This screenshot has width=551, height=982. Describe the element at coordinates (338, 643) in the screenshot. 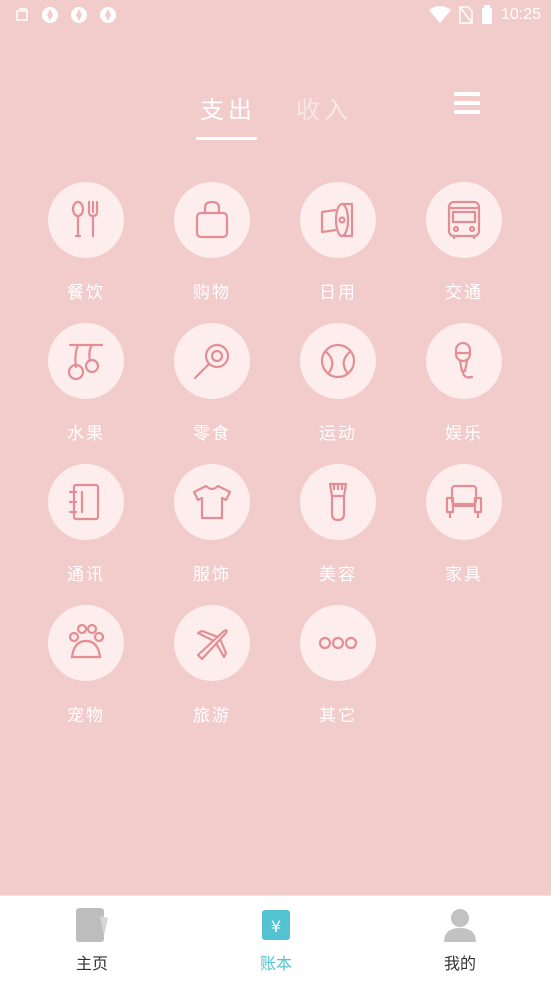

I see `more-icon` at that location.